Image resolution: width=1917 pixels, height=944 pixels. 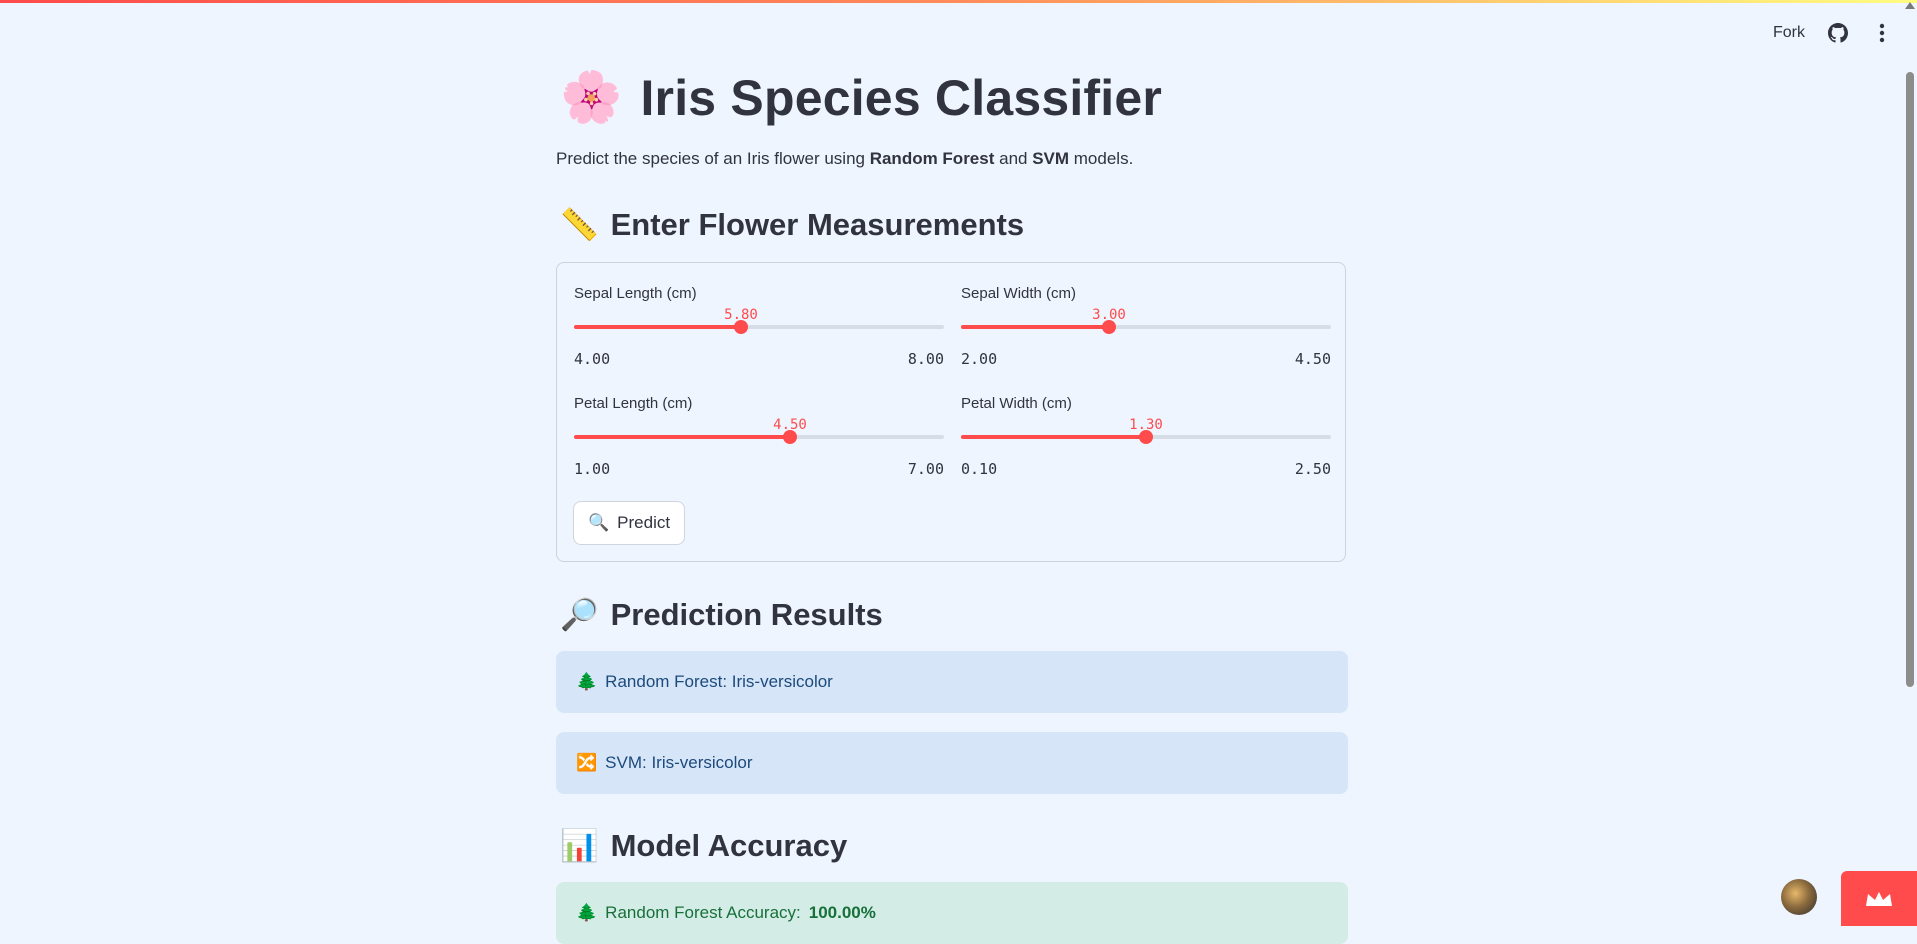 What do you see at coordinates (729, 845) in the screenshot?
I see `section-heading-text: Model Accuracy` at bounding box center [729, 845].